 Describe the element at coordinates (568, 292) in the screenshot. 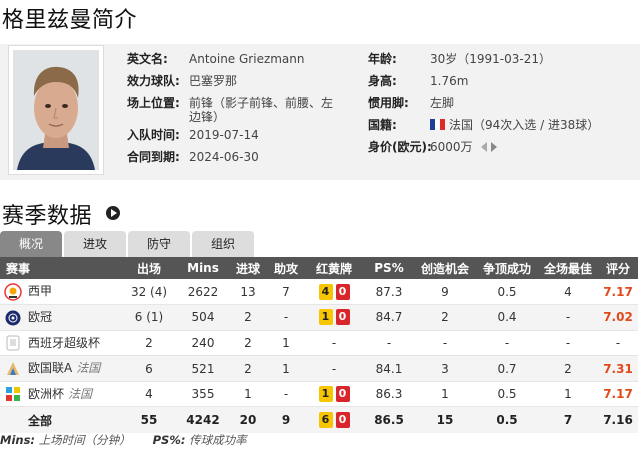

I see `motm-cell: 4` at that location.